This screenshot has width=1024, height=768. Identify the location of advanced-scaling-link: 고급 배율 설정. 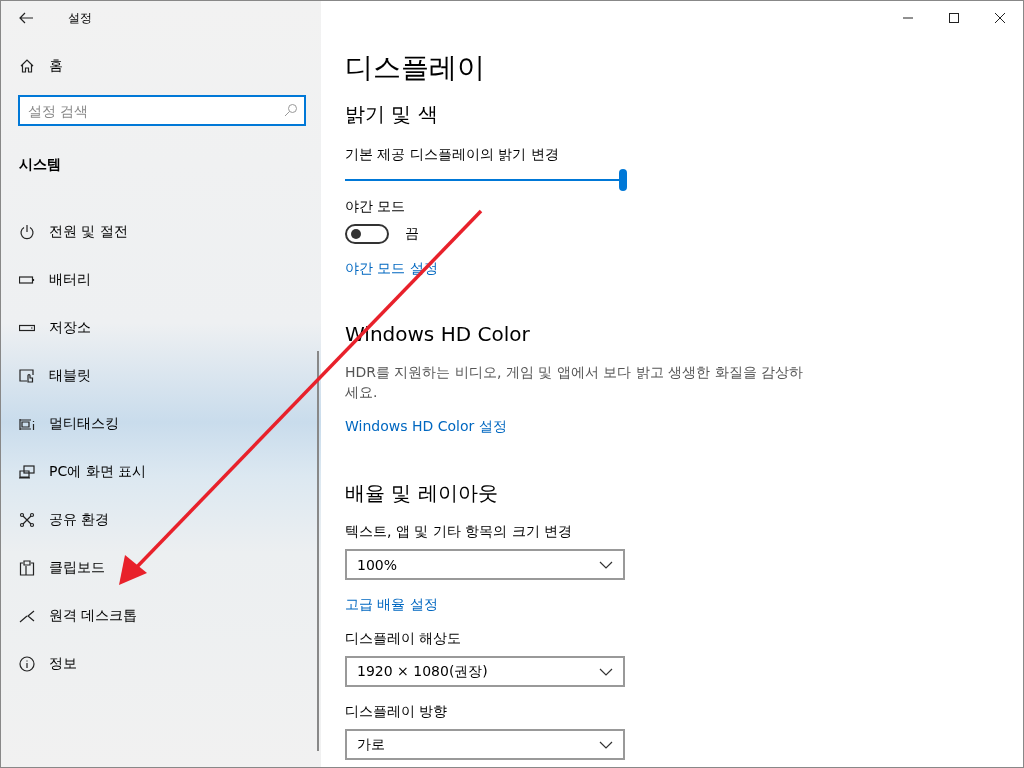
(391, 605).